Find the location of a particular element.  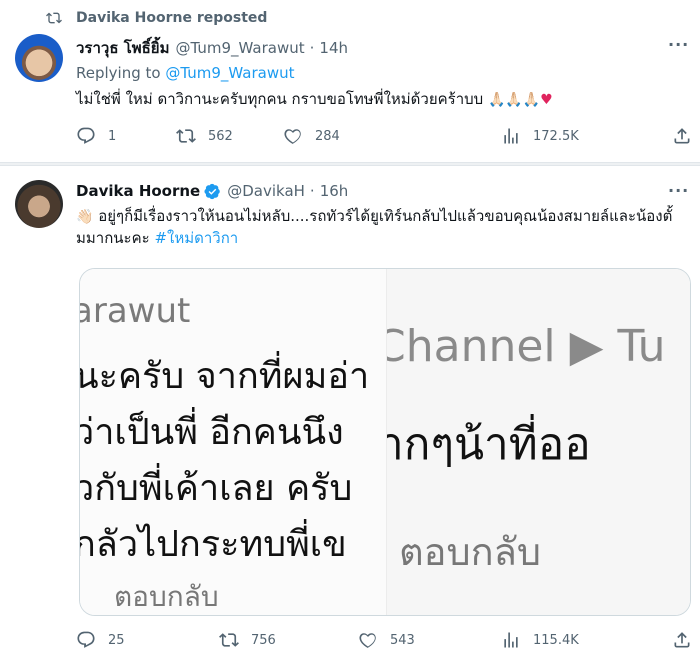

author-name: Davika Hoorne is located at coordinates (138, 191).